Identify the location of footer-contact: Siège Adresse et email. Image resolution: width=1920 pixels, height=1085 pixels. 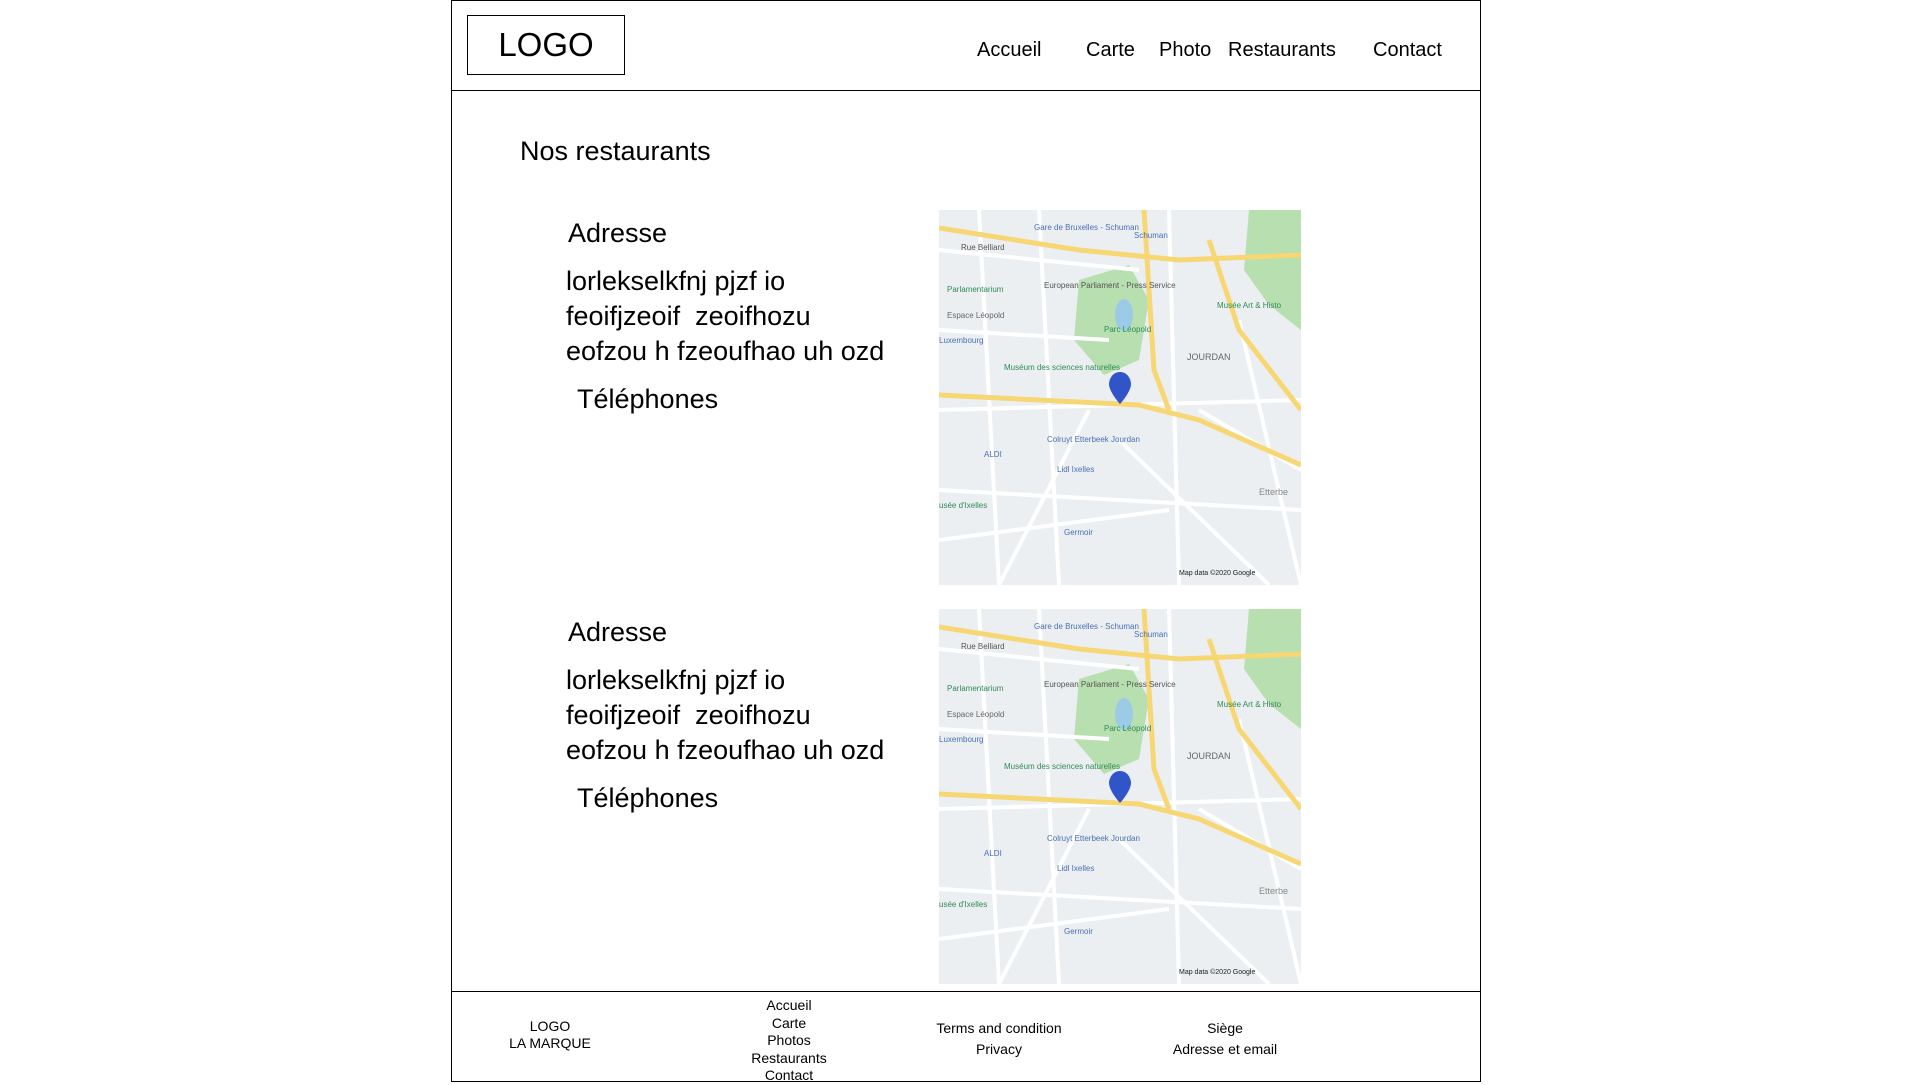
(1225, 1039).